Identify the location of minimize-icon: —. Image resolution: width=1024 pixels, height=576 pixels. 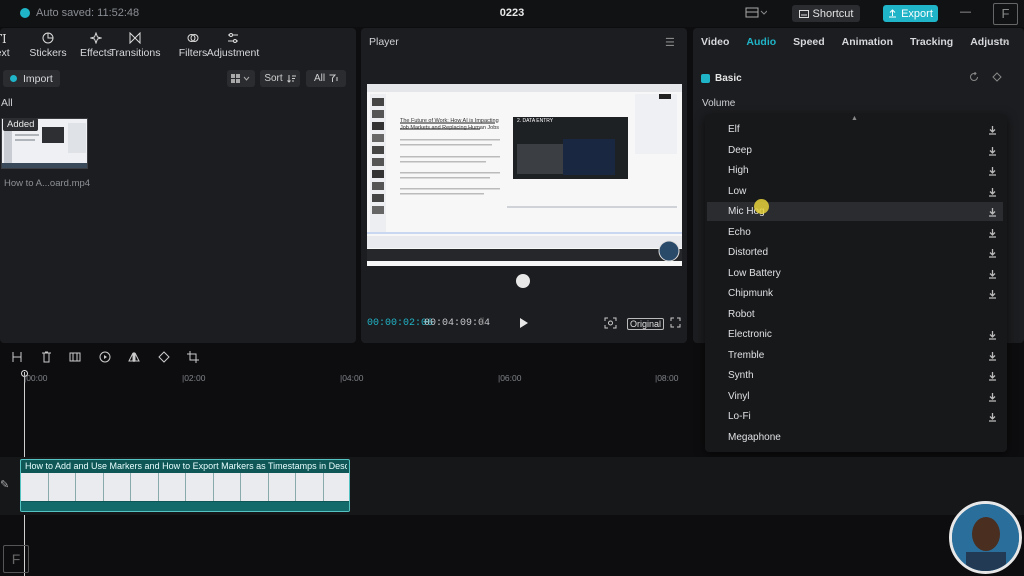
(965, 12).